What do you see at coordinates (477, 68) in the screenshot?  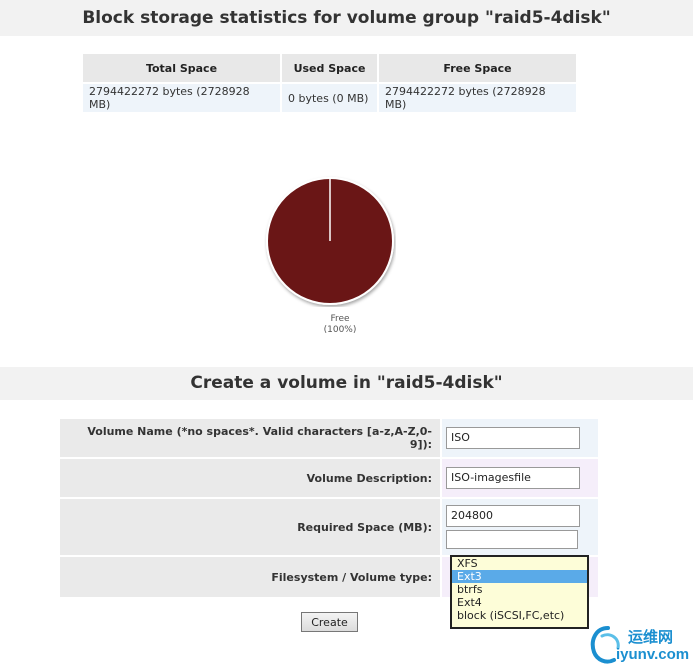 I see `header-free-space: Free Space` at bounding box center [477, 68].